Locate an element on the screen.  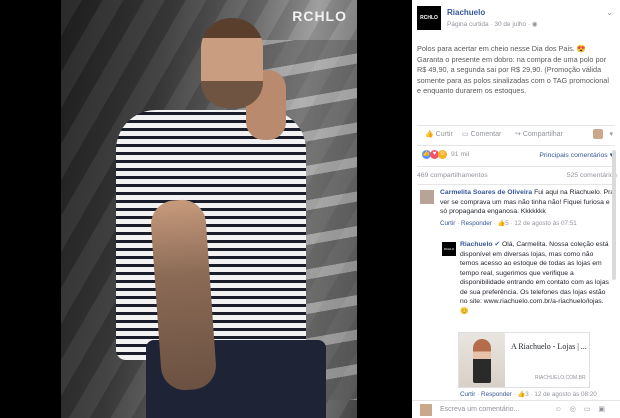
composer-tools-icons: ☺ ◎ ▭ ▣ is located at coordinates (581, 409).